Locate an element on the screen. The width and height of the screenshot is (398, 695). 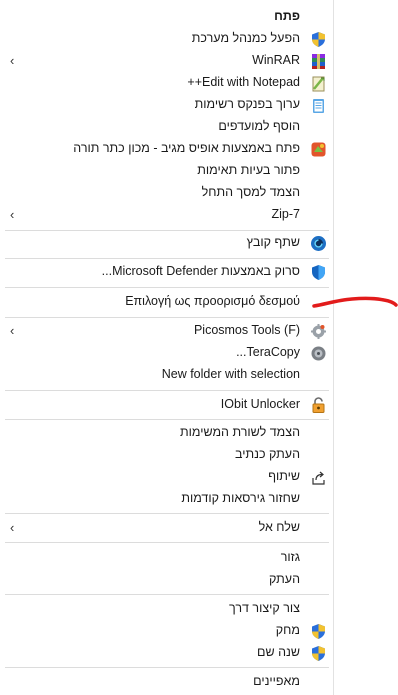
menu-item-open-with-office-app: פתח באמצעות אופיס מגיב - מכון כתר תורה is located at coordinates (167, 149).